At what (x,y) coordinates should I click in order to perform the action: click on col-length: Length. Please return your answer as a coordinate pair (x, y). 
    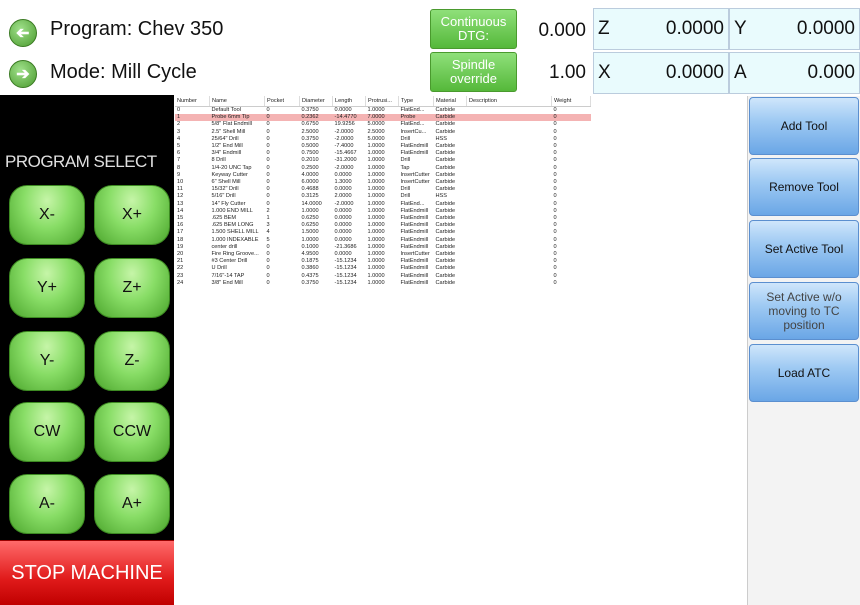
    Looking at the image, I should click on (349, 101).